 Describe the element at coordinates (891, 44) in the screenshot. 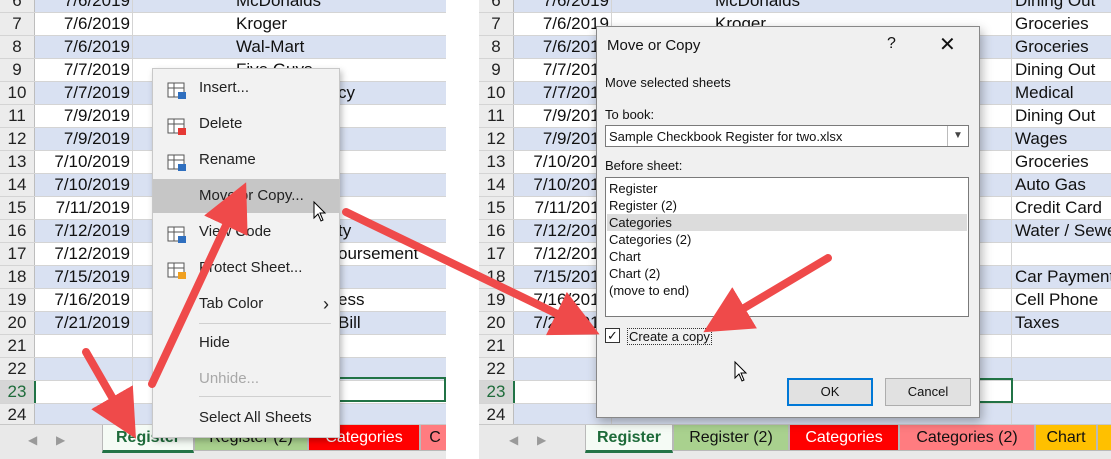

I see `help-button: ?` at that location.